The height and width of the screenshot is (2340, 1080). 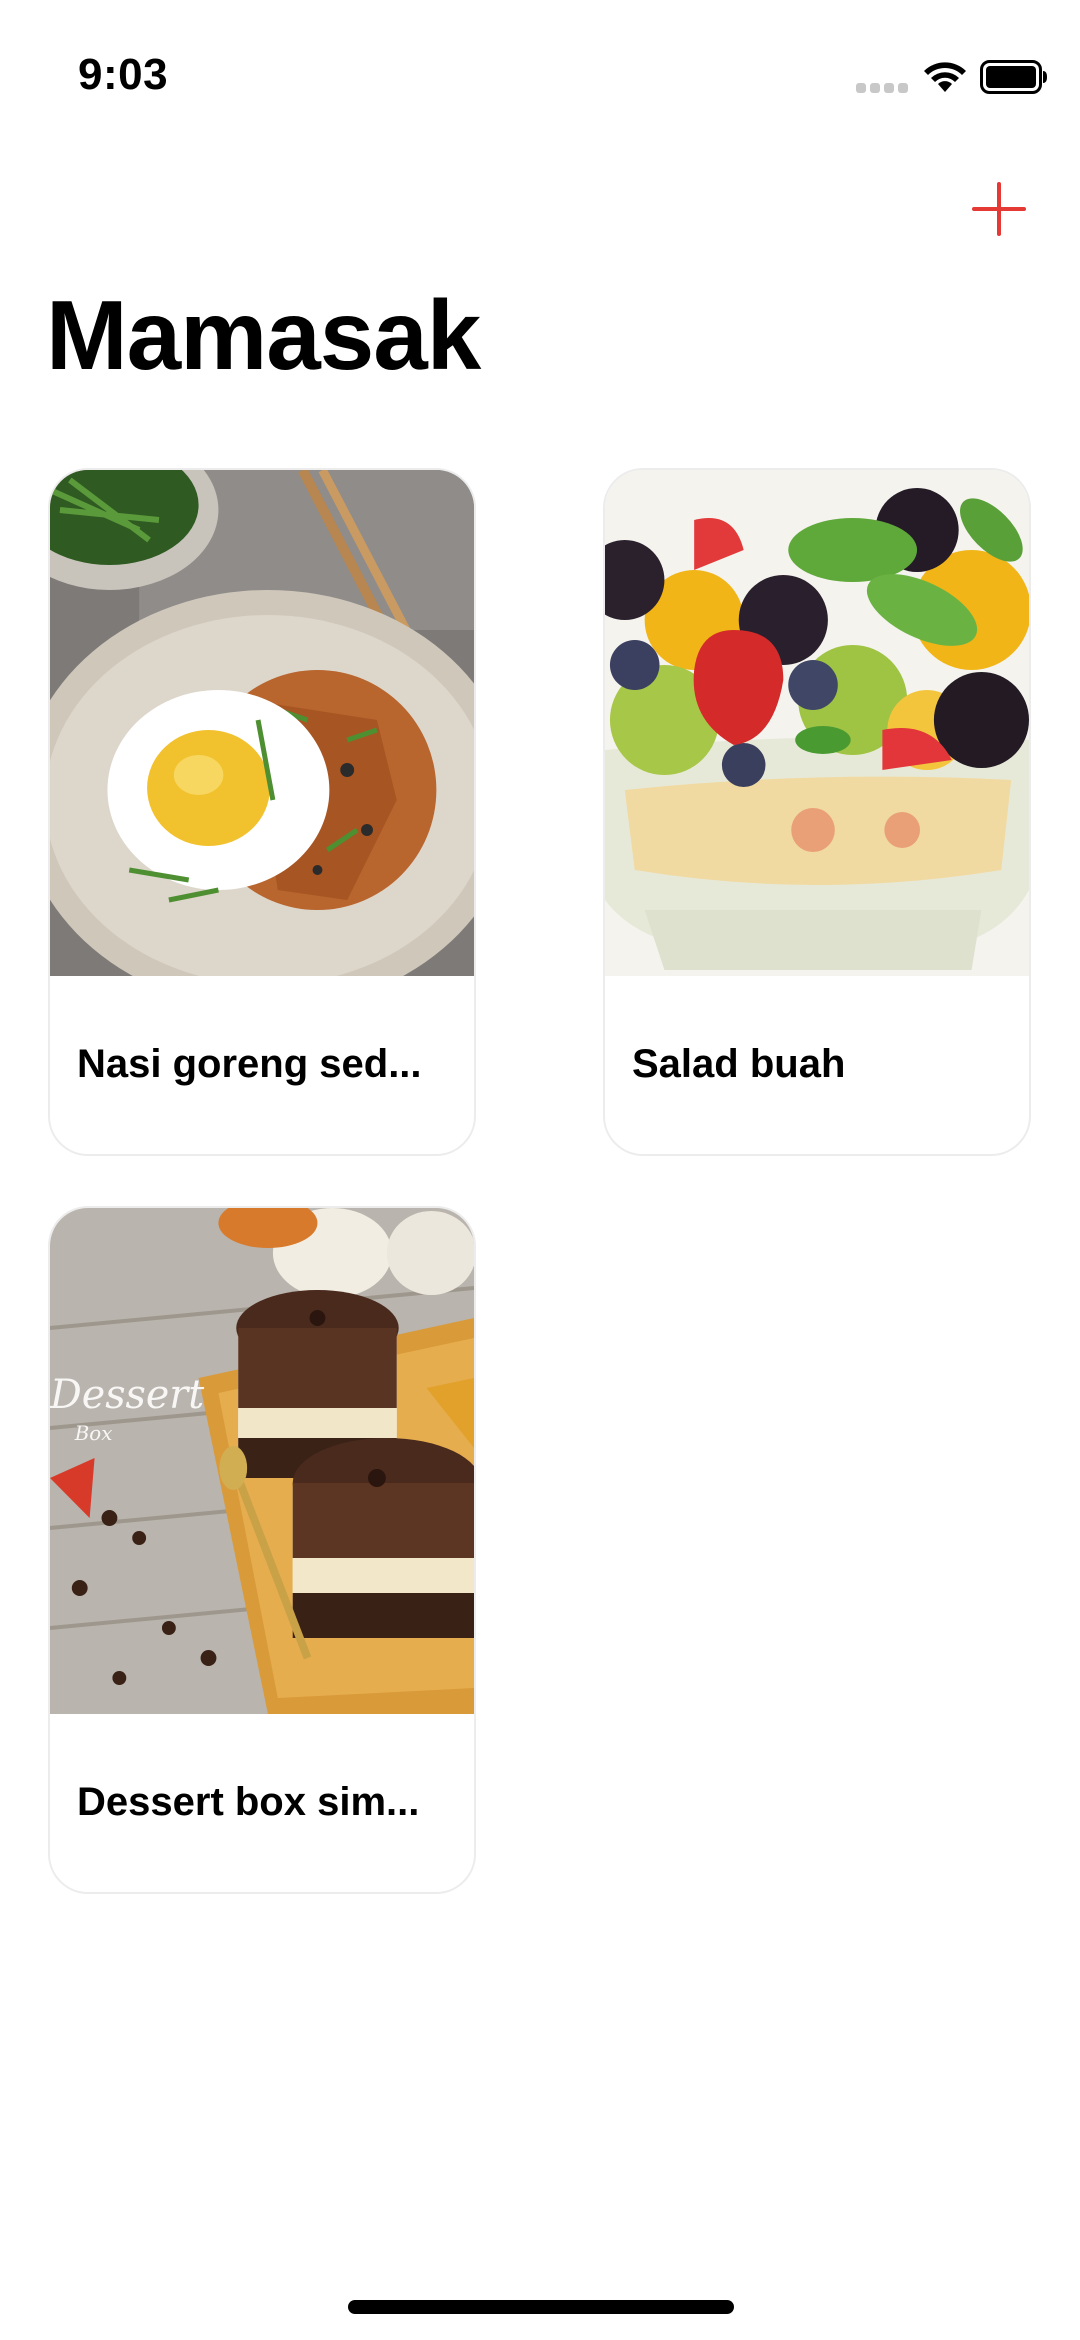 I want to click on svg-text: Box, so click(x=93, y=1433).